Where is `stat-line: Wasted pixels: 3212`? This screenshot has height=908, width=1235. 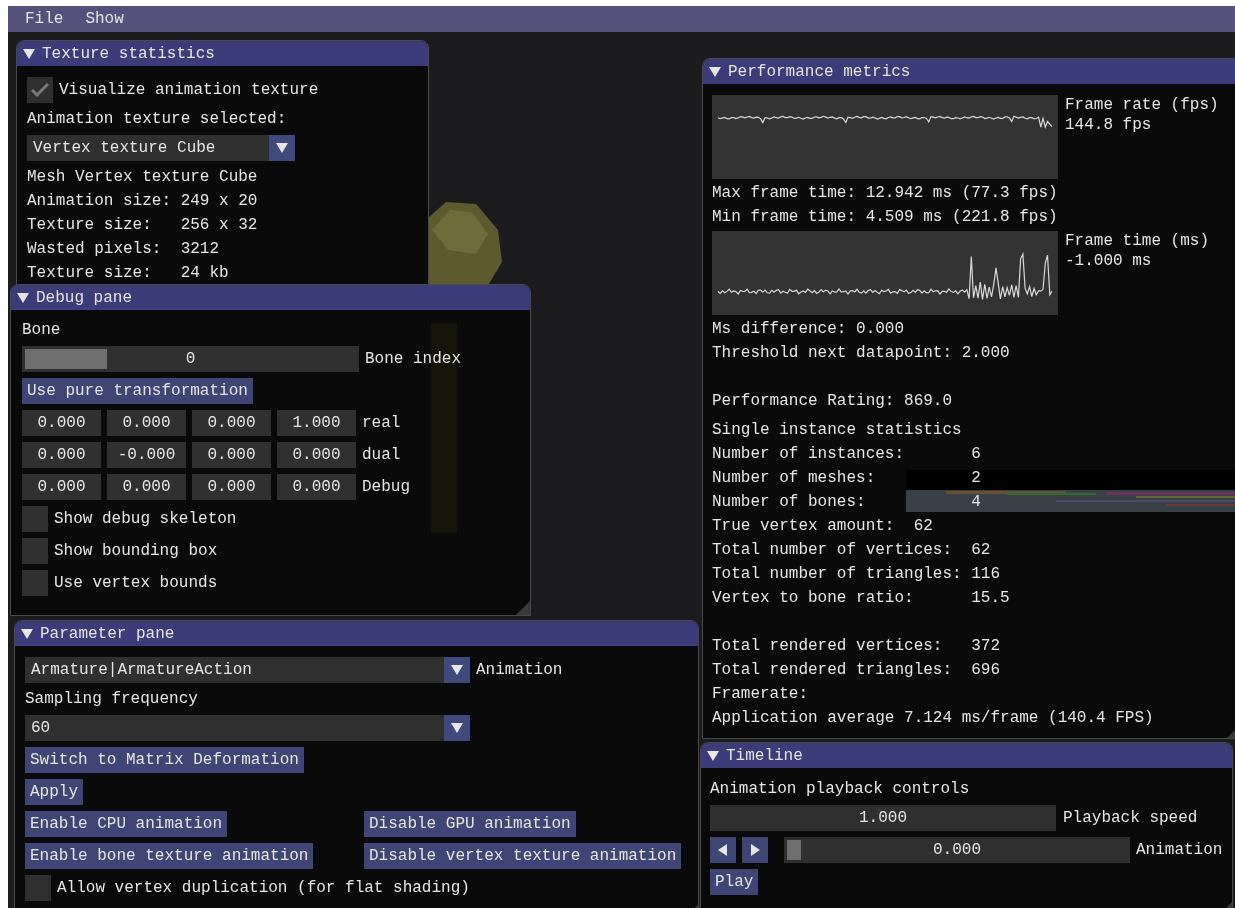 stat-line: Wasted pixels: 3212 is located at coordinates (124, 249).